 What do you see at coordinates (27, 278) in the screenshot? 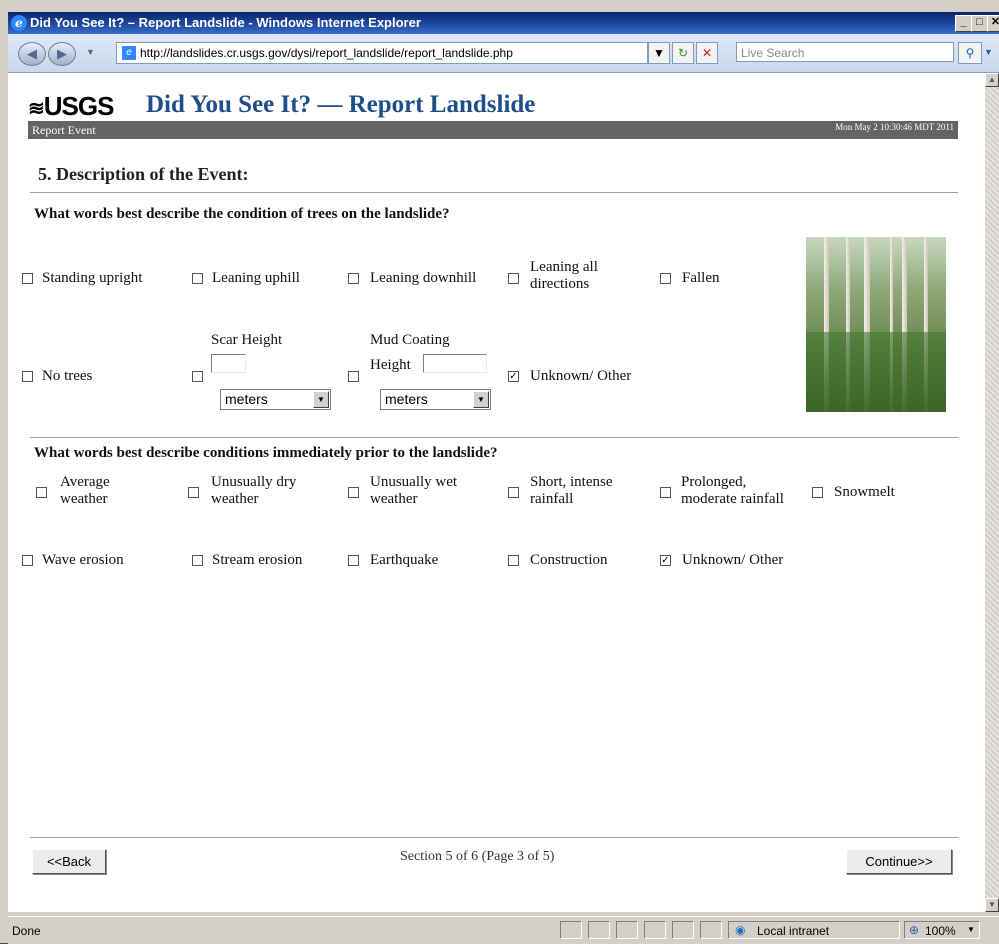
I see `checkbox-standing-upright` at bounding box center [27, 278].